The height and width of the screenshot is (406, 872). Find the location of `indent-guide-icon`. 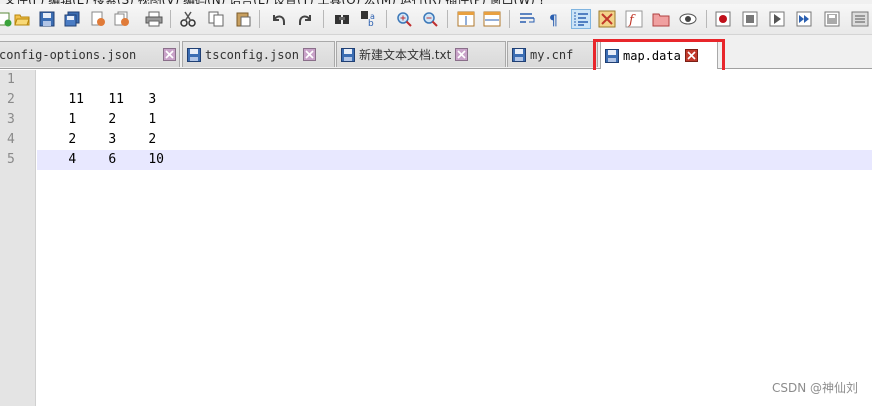

indent-guide-icon is located at coordinates (581, 19).